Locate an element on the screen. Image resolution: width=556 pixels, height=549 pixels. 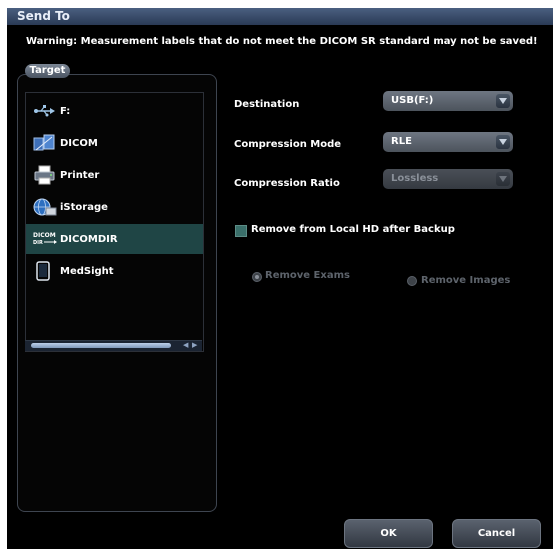
target-item-istorage: iStorage is located at coordinates (114, 207).